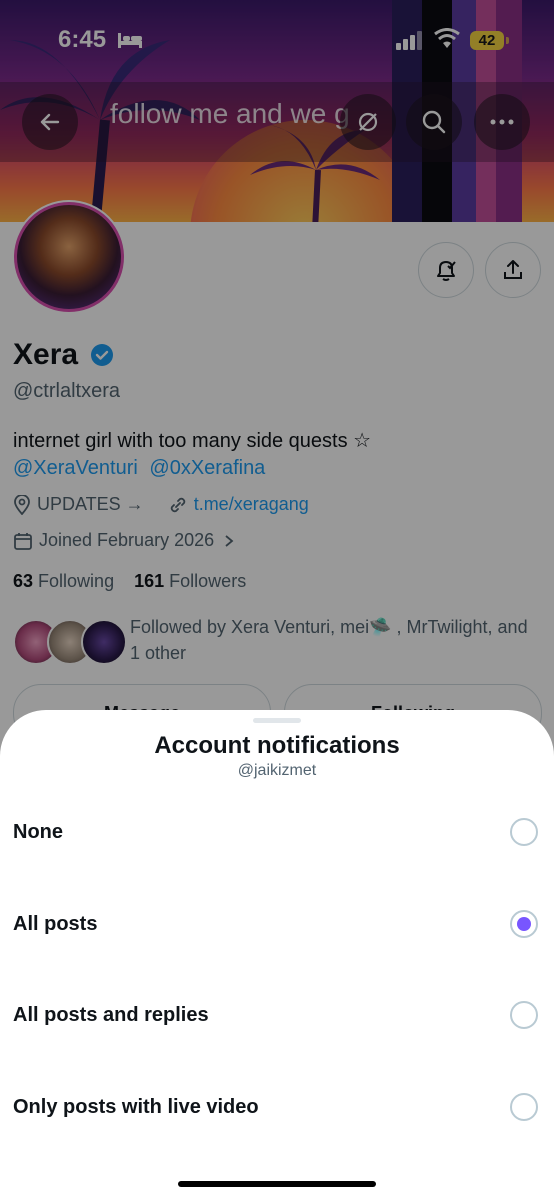 This screenshot has width=554, height=1200. What do you see at coordinates (277, 1107) in the screenshot?
I see `option-live-video: Only posts with live video` at bounding box center [277, 1107].